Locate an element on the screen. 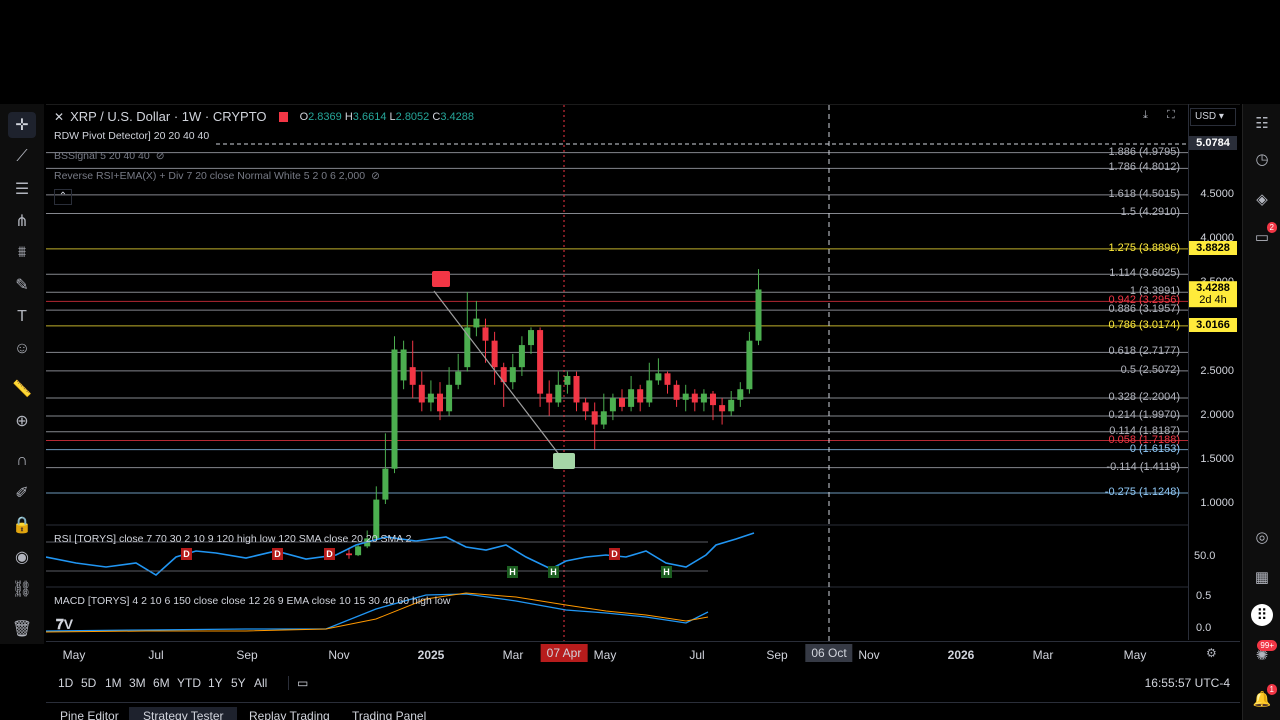  range-ytd: YTD is located at coordinates (189, 683).